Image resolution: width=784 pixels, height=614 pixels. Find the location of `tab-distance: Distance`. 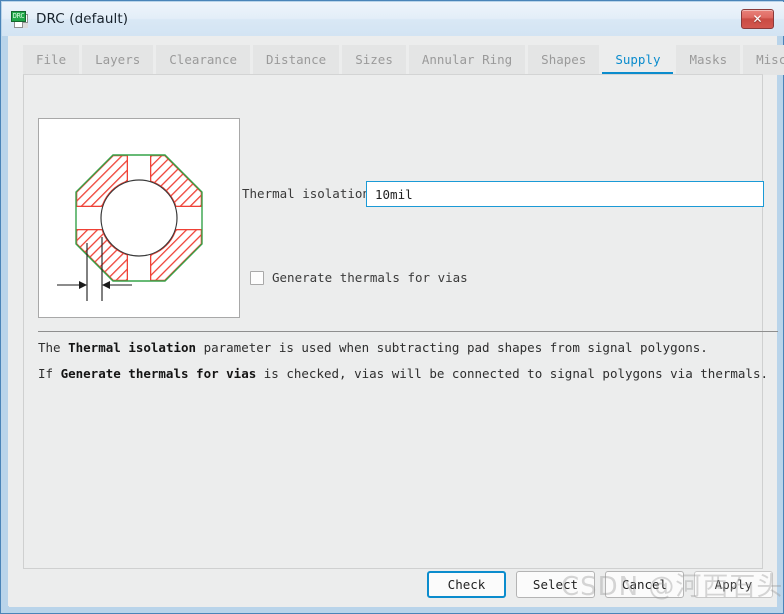

tab-distance: Distance is located at coordinates (296, 60).